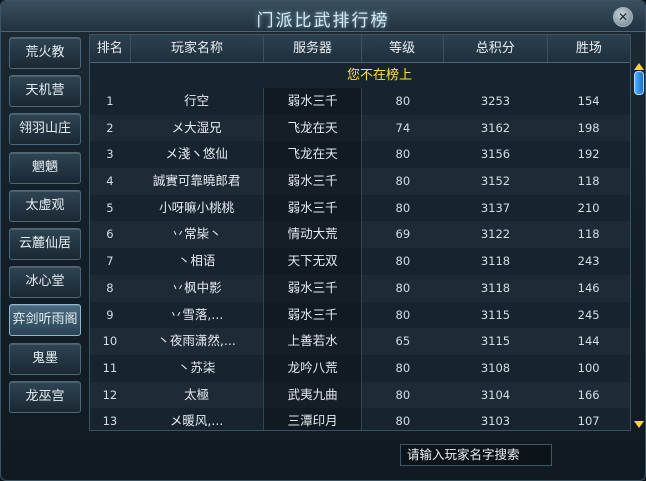  What do you see at coordinates (313, 48) in the screenshot?
I see `header-server: 服务器` at bounding box center [313, 48].